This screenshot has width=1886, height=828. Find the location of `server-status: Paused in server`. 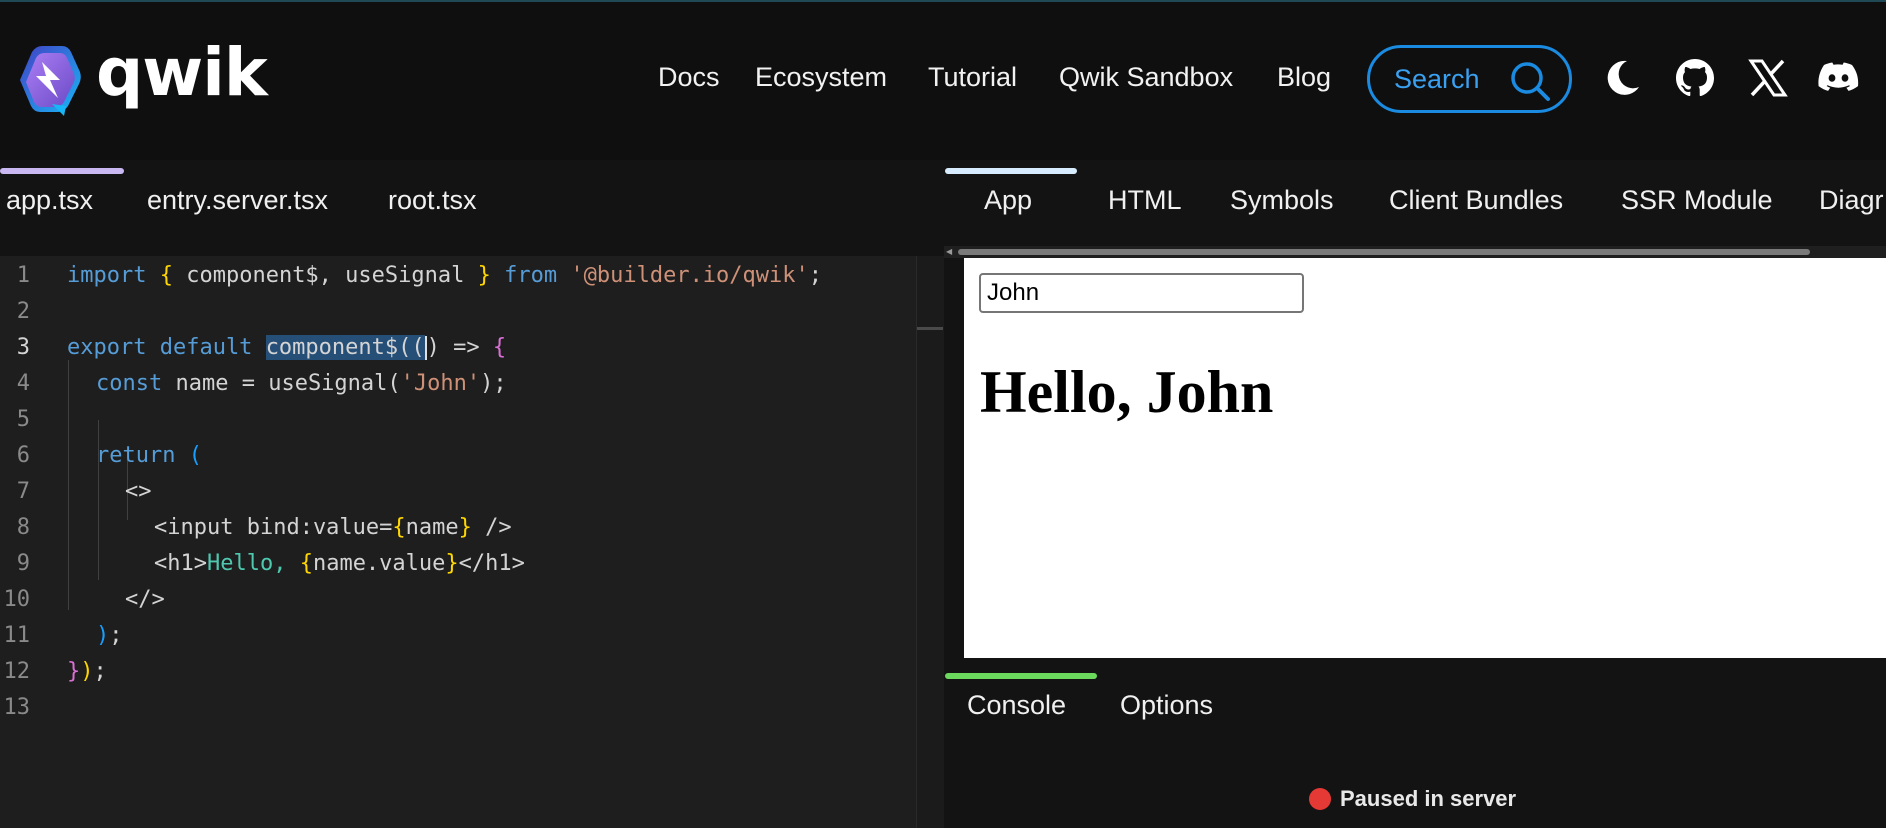

server-status: Paused in server is located at coordinates (1412, 799).